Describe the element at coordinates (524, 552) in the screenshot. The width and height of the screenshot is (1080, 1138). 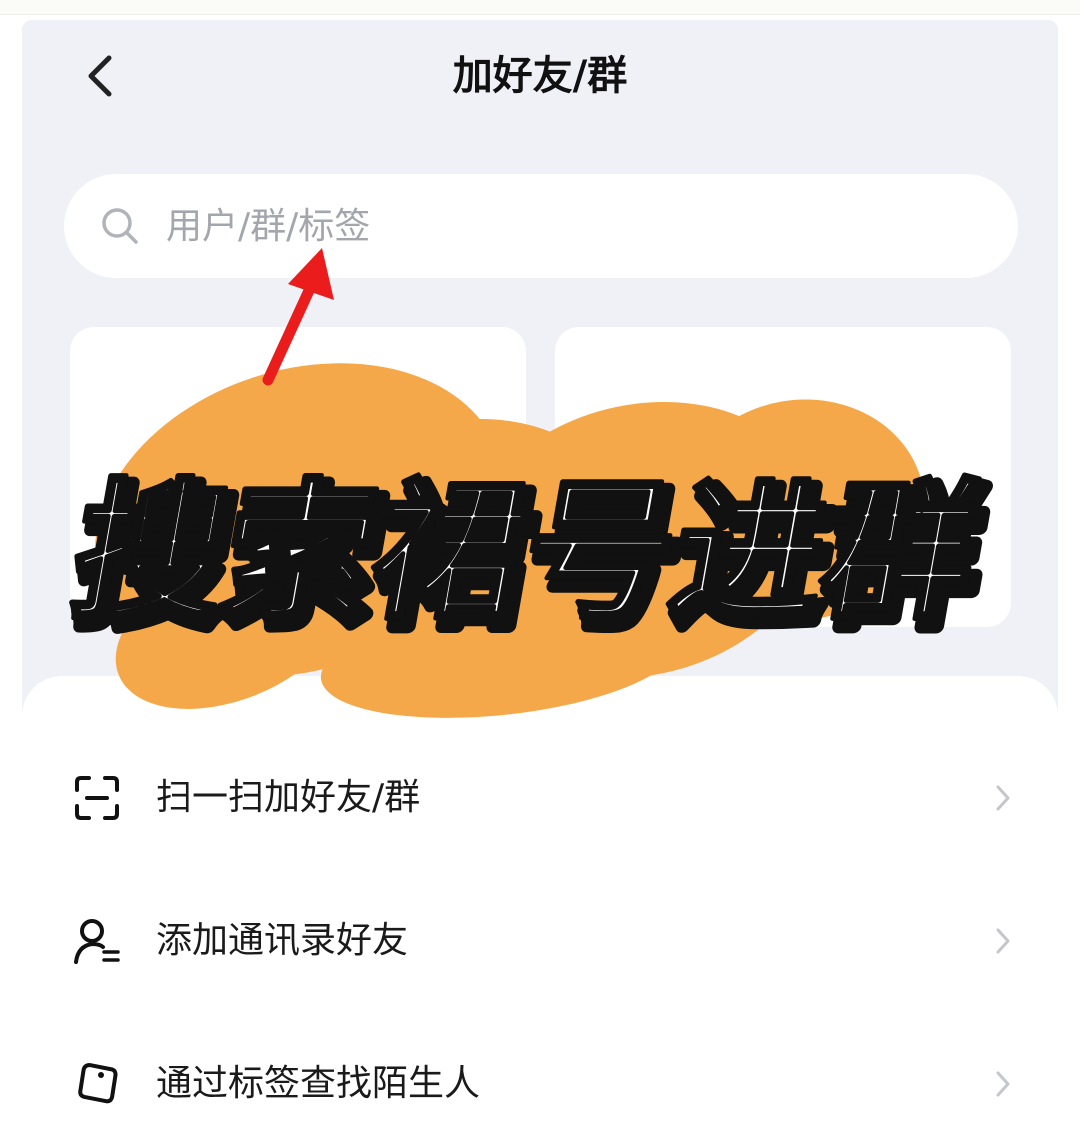
I see `promo-caption: 搜索裙号进群` at that location.